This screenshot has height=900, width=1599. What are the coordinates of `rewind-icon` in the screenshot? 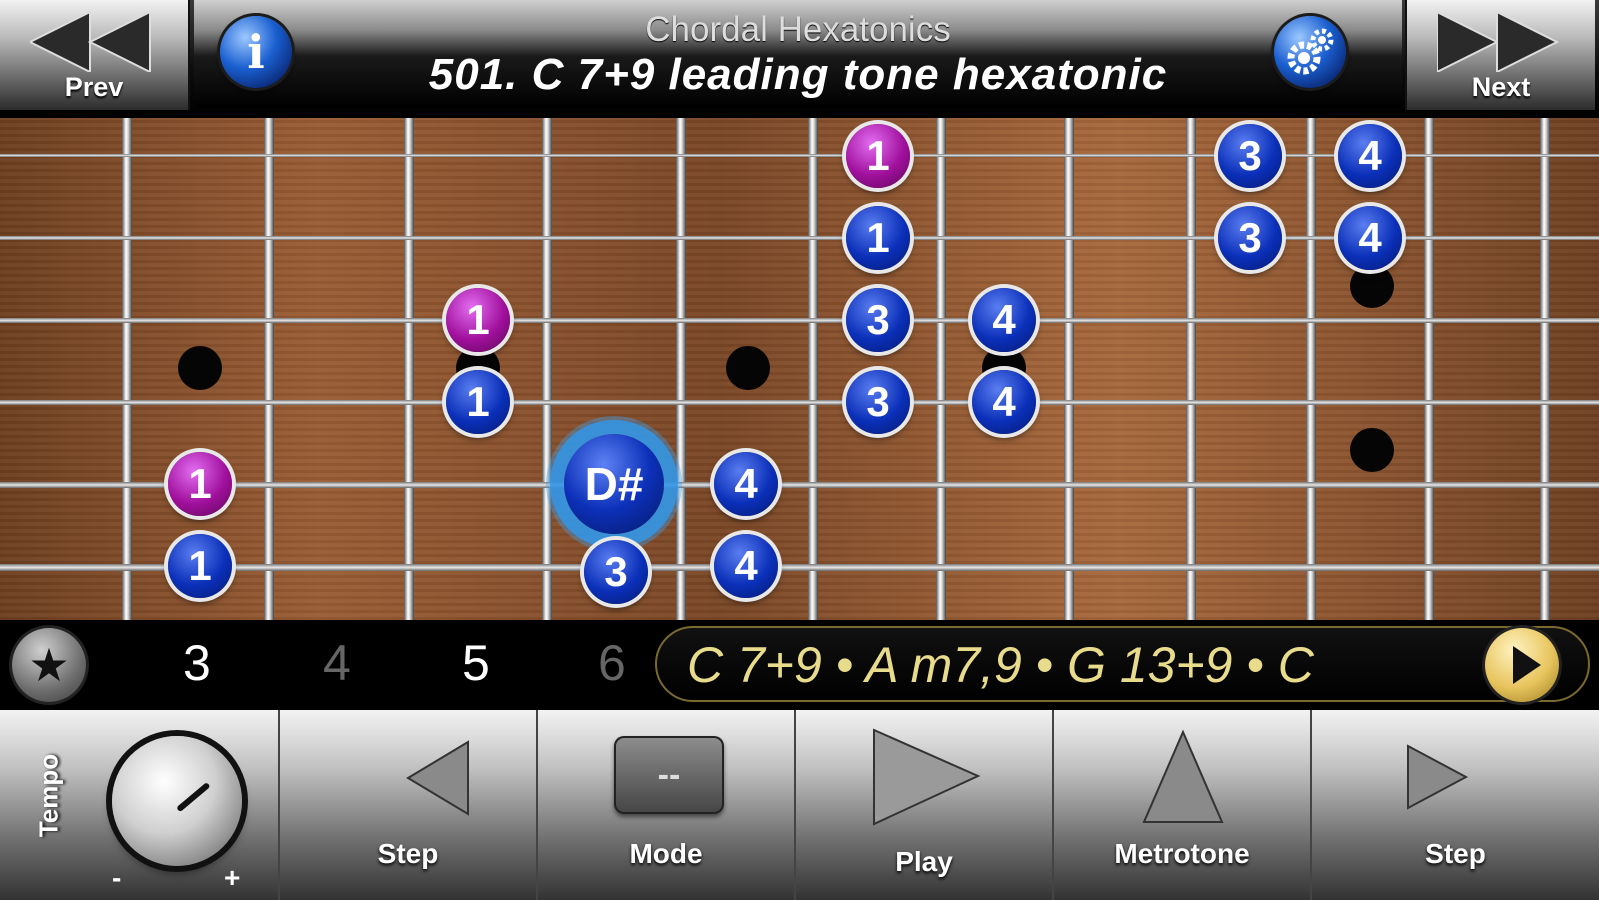 It's located at (90, 42).